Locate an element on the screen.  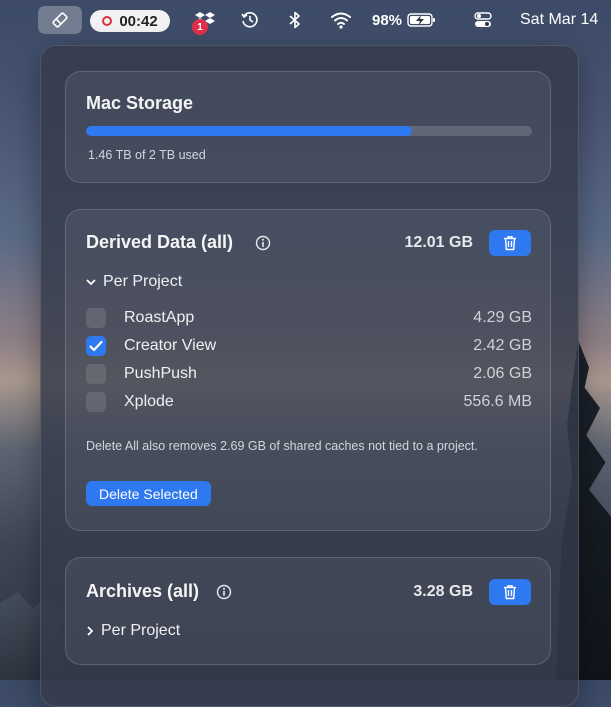
time-machine-icon is located at coordinates (249, 20).